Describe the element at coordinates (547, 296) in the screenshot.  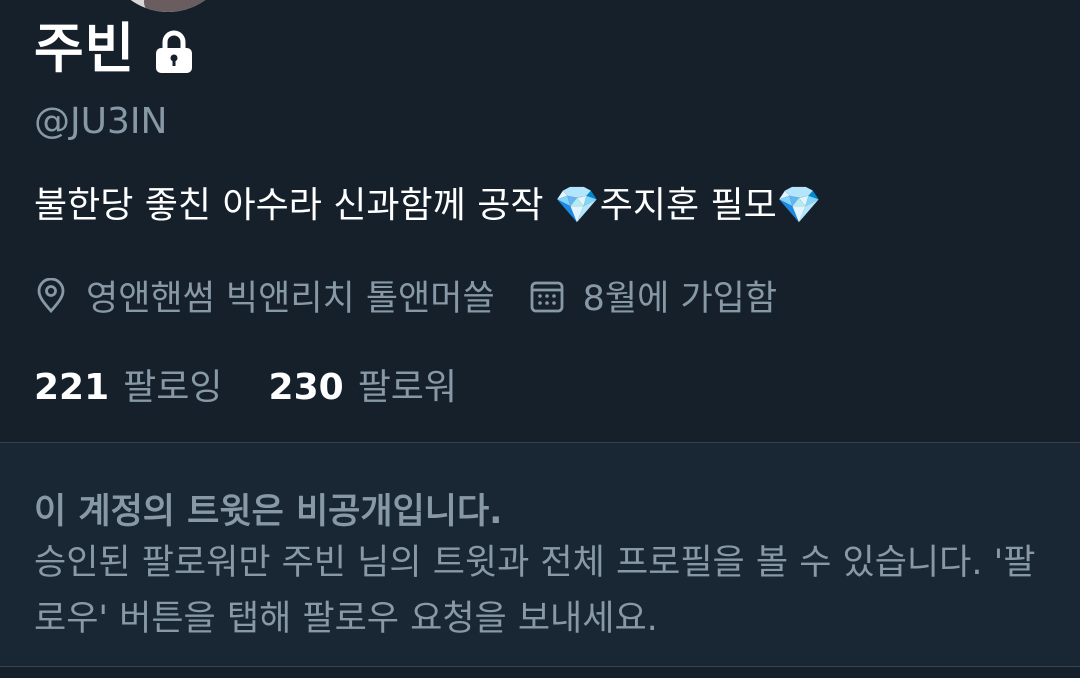
I see `calendar-icon` at that location.